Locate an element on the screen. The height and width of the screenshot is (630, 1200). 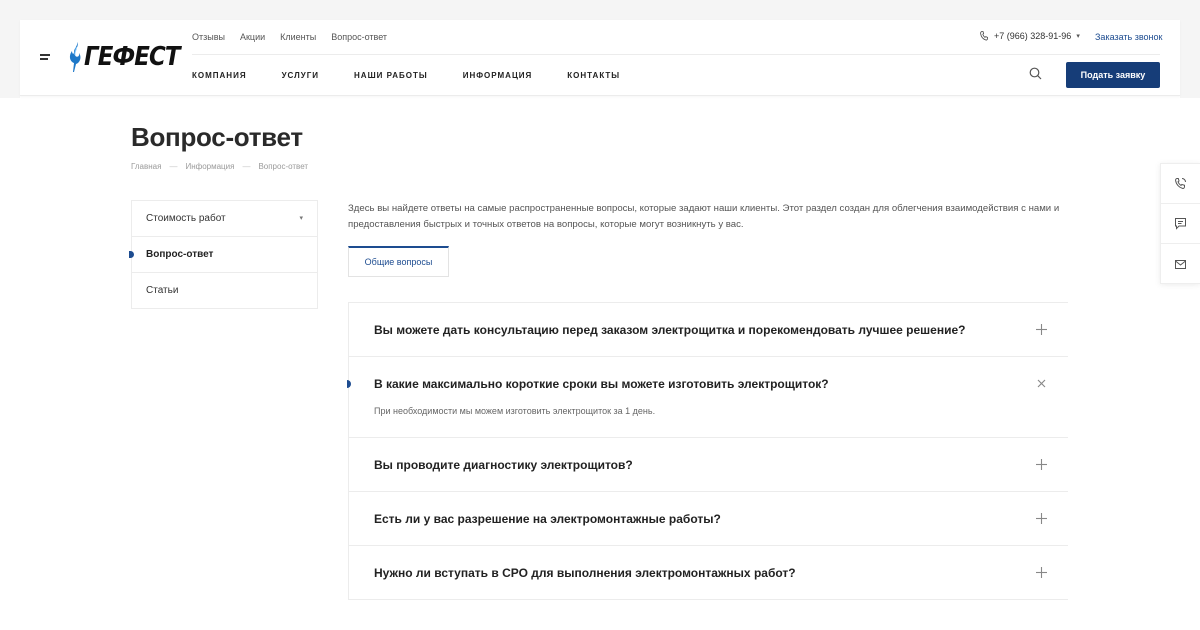
breadcrumb: Главная — Информация — Вопрос-ответ is located at coordinates (219, 166).